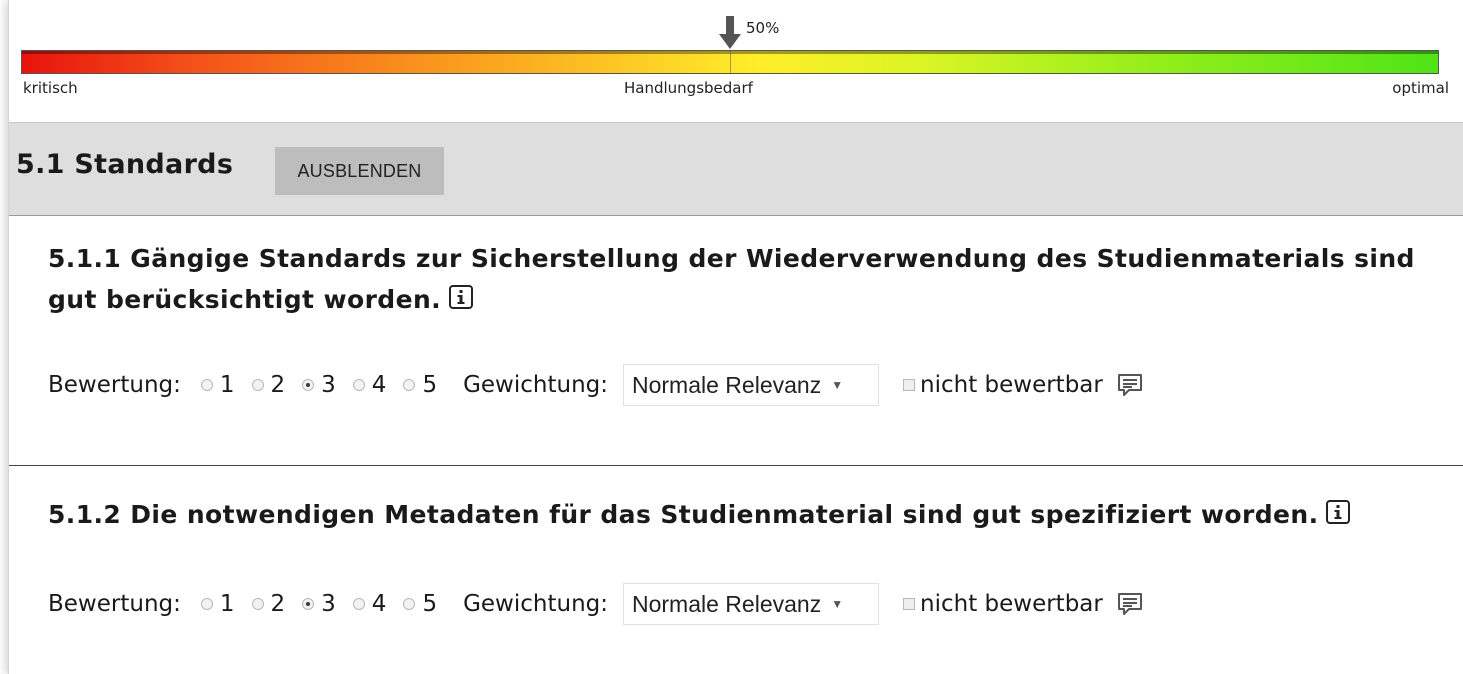 Image resolution: width=1463 pixels, height=674 pixels. What do you see at coordinates (730, 32) in the screenshot?
I see `arrow-down-icon` at bounding box center [730, 32].